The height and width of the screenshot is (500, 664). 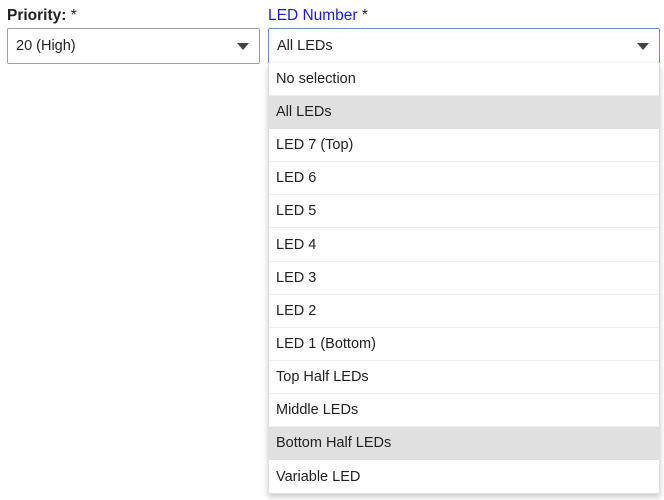 What do you see at coordinates (133, 16) in the screenshot?
I see `priority-label: Priority: *` at bounding box center [133, 16].